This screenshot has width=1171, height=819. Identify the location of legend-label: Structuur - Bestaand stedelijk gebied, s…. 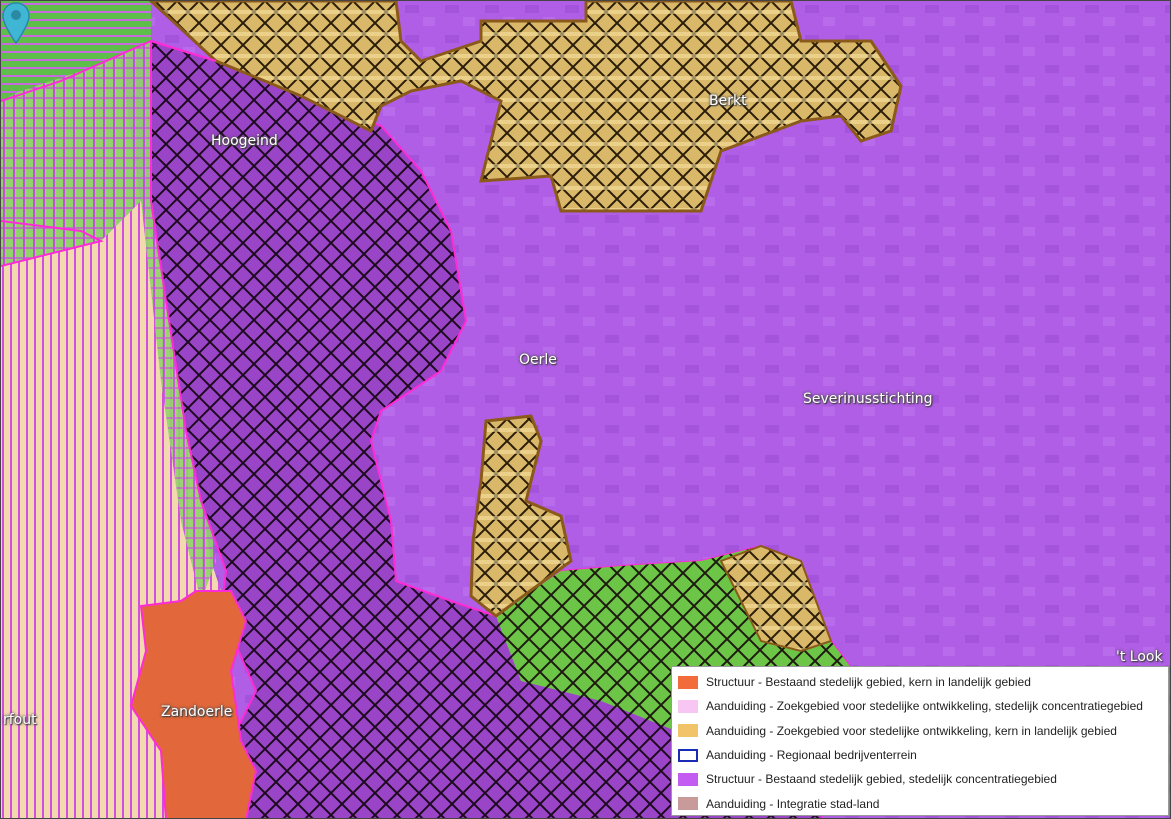
(881, 779).